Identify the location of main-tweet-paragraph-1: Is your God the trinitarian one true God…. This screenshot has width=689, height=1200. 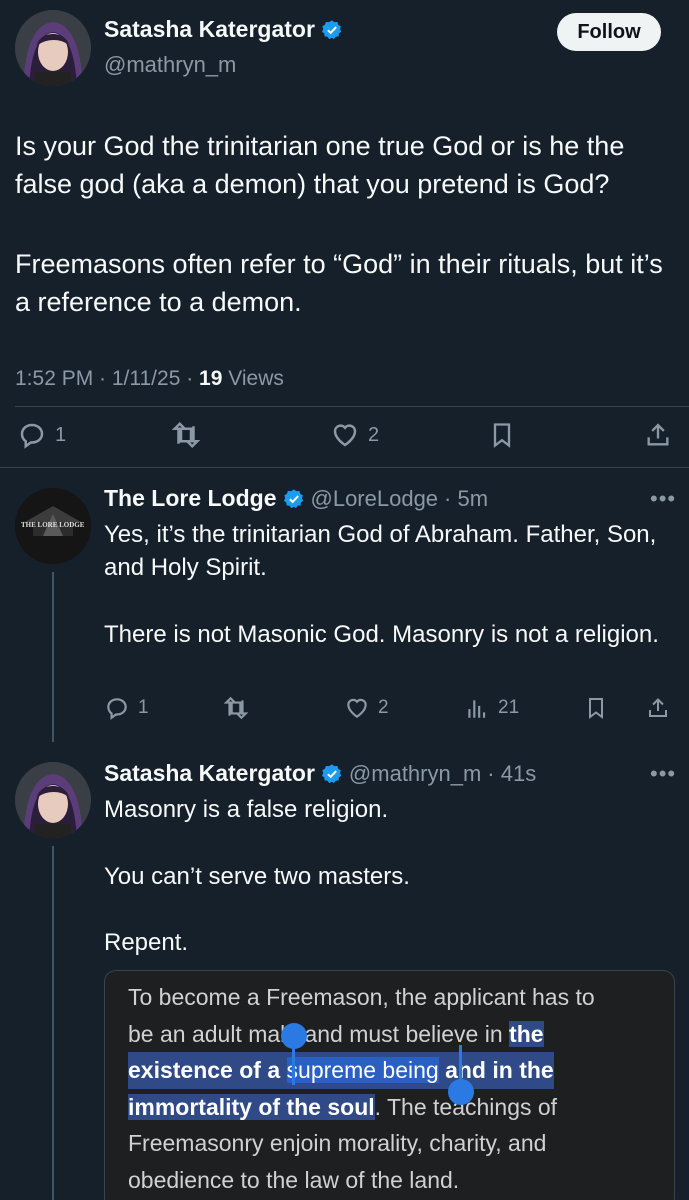
(320, 165).